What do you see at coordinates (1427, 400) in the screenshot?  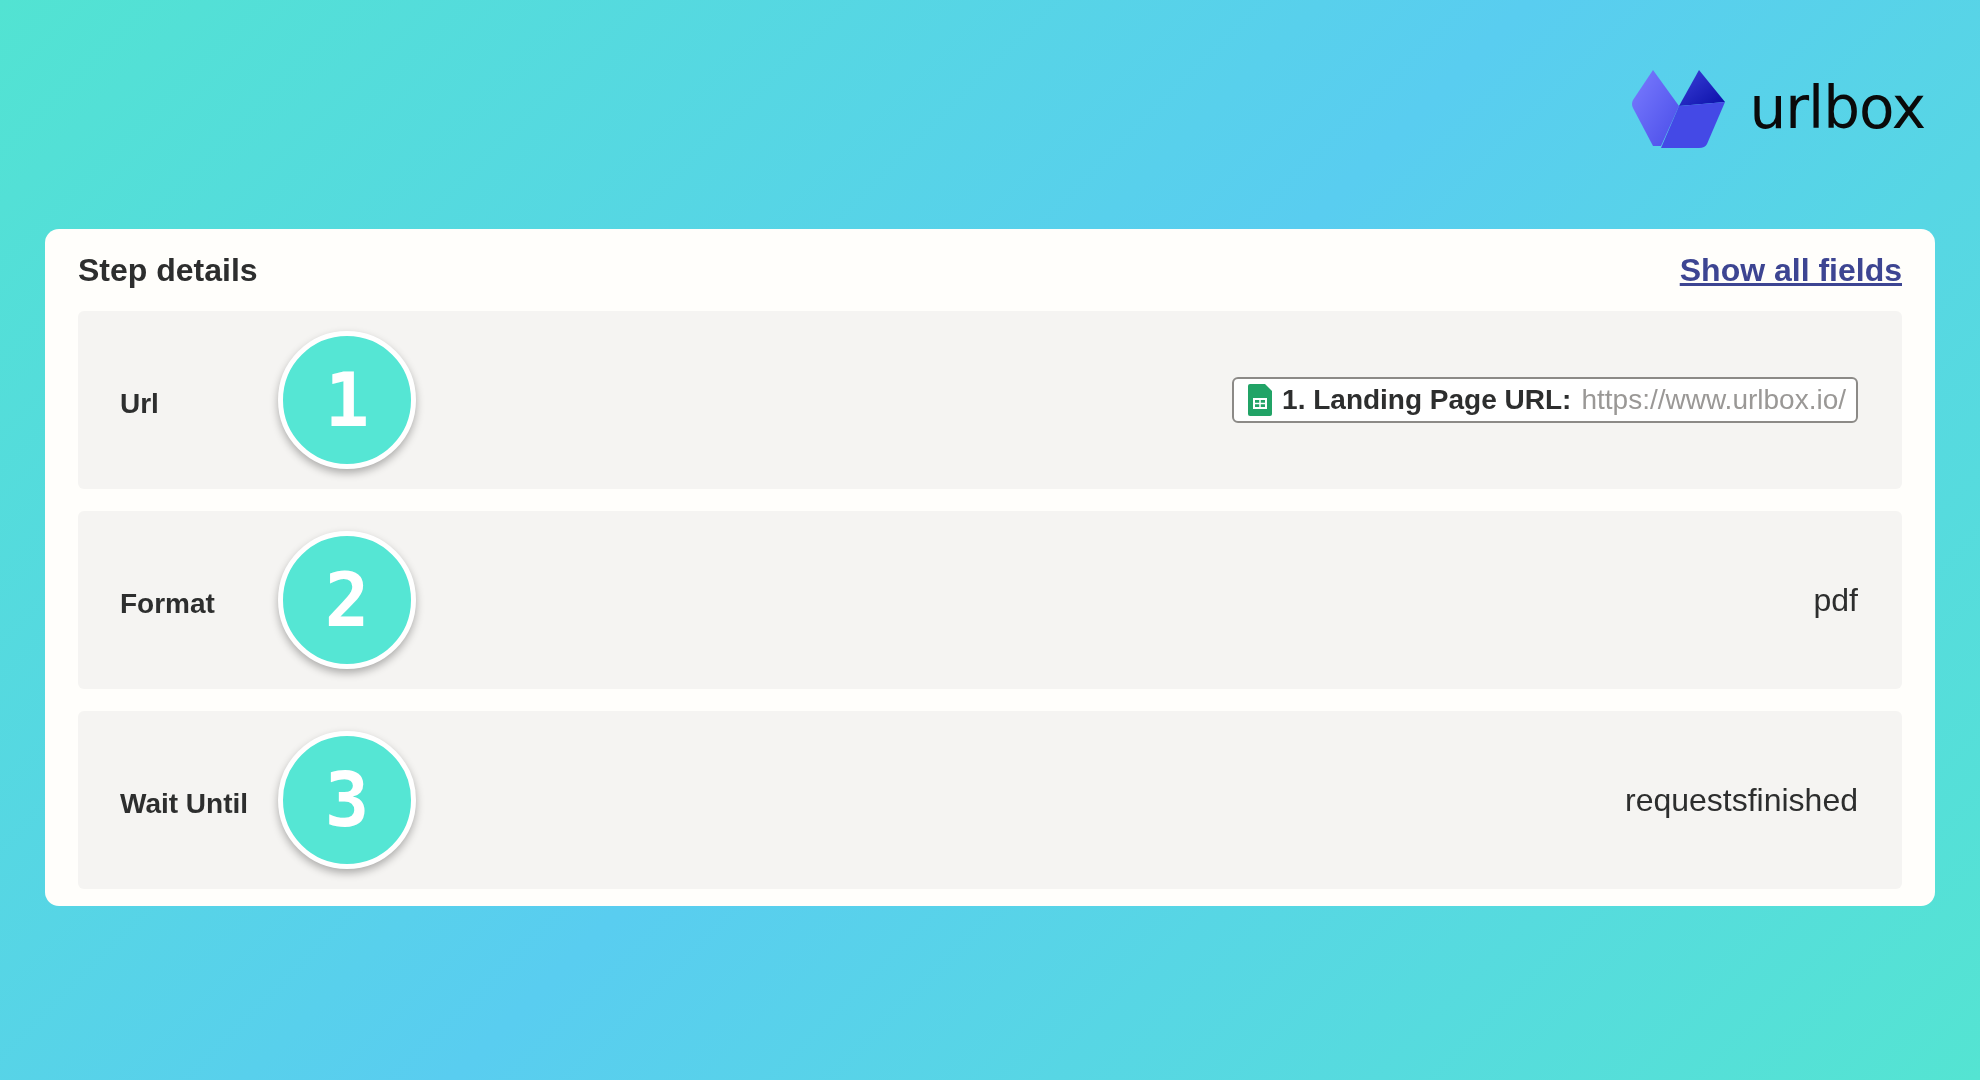 I see `chip-label: 1. Landing Page URL:` at bounding box center [1427, 400].